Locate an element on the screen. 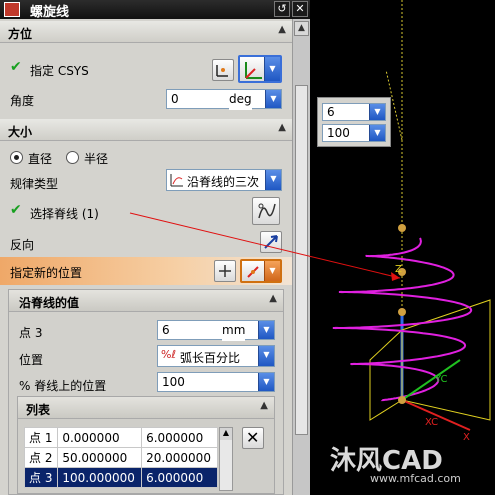 This screenshot has height=495, width=495. angle-input: 0 deg ▼ is located at coordinates (224, 99).